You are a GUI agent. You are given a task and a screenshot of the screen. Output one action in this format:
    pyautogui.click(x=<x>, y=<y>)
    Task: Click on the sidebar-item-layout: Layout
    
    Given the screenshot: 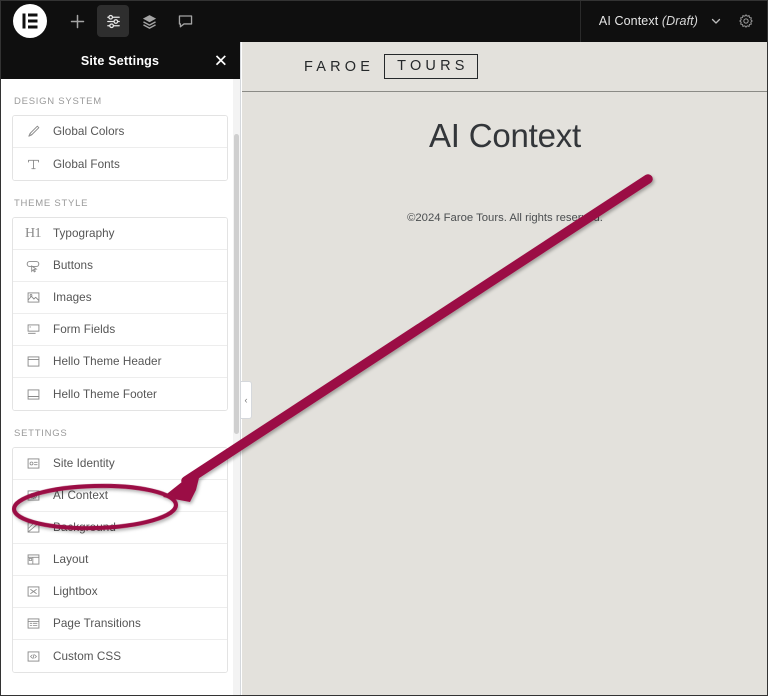 What is the action you would take?
    pyautogui.click(x=120, y=560)
    